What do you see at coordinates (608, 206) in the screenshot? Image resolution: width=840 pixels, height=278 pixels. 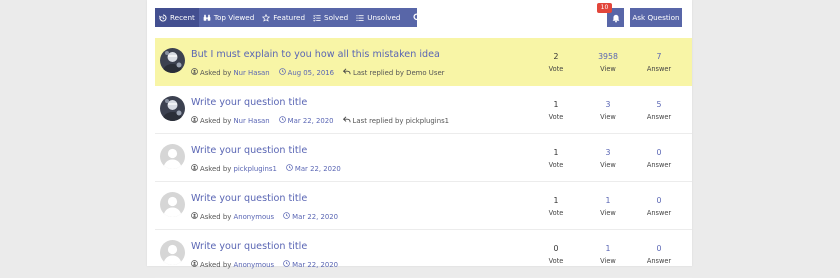 I see `view-count: 1 View` at bounding box center [608, 206].